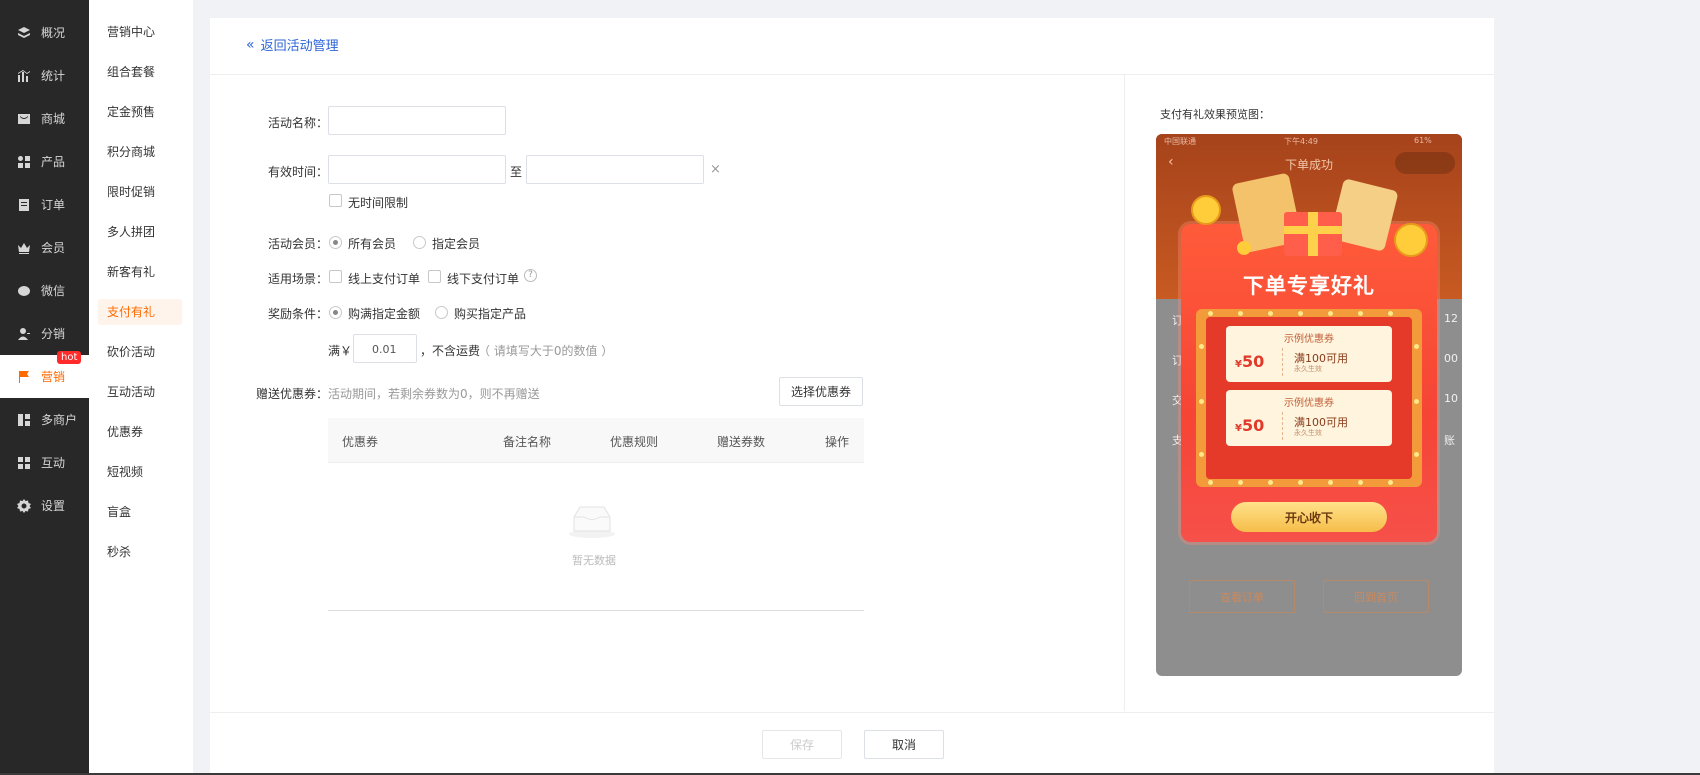  What do you see at coordinates (419, 242) in the screenshot?
I see `member-specific-radio` at bounding box center [419, 242].